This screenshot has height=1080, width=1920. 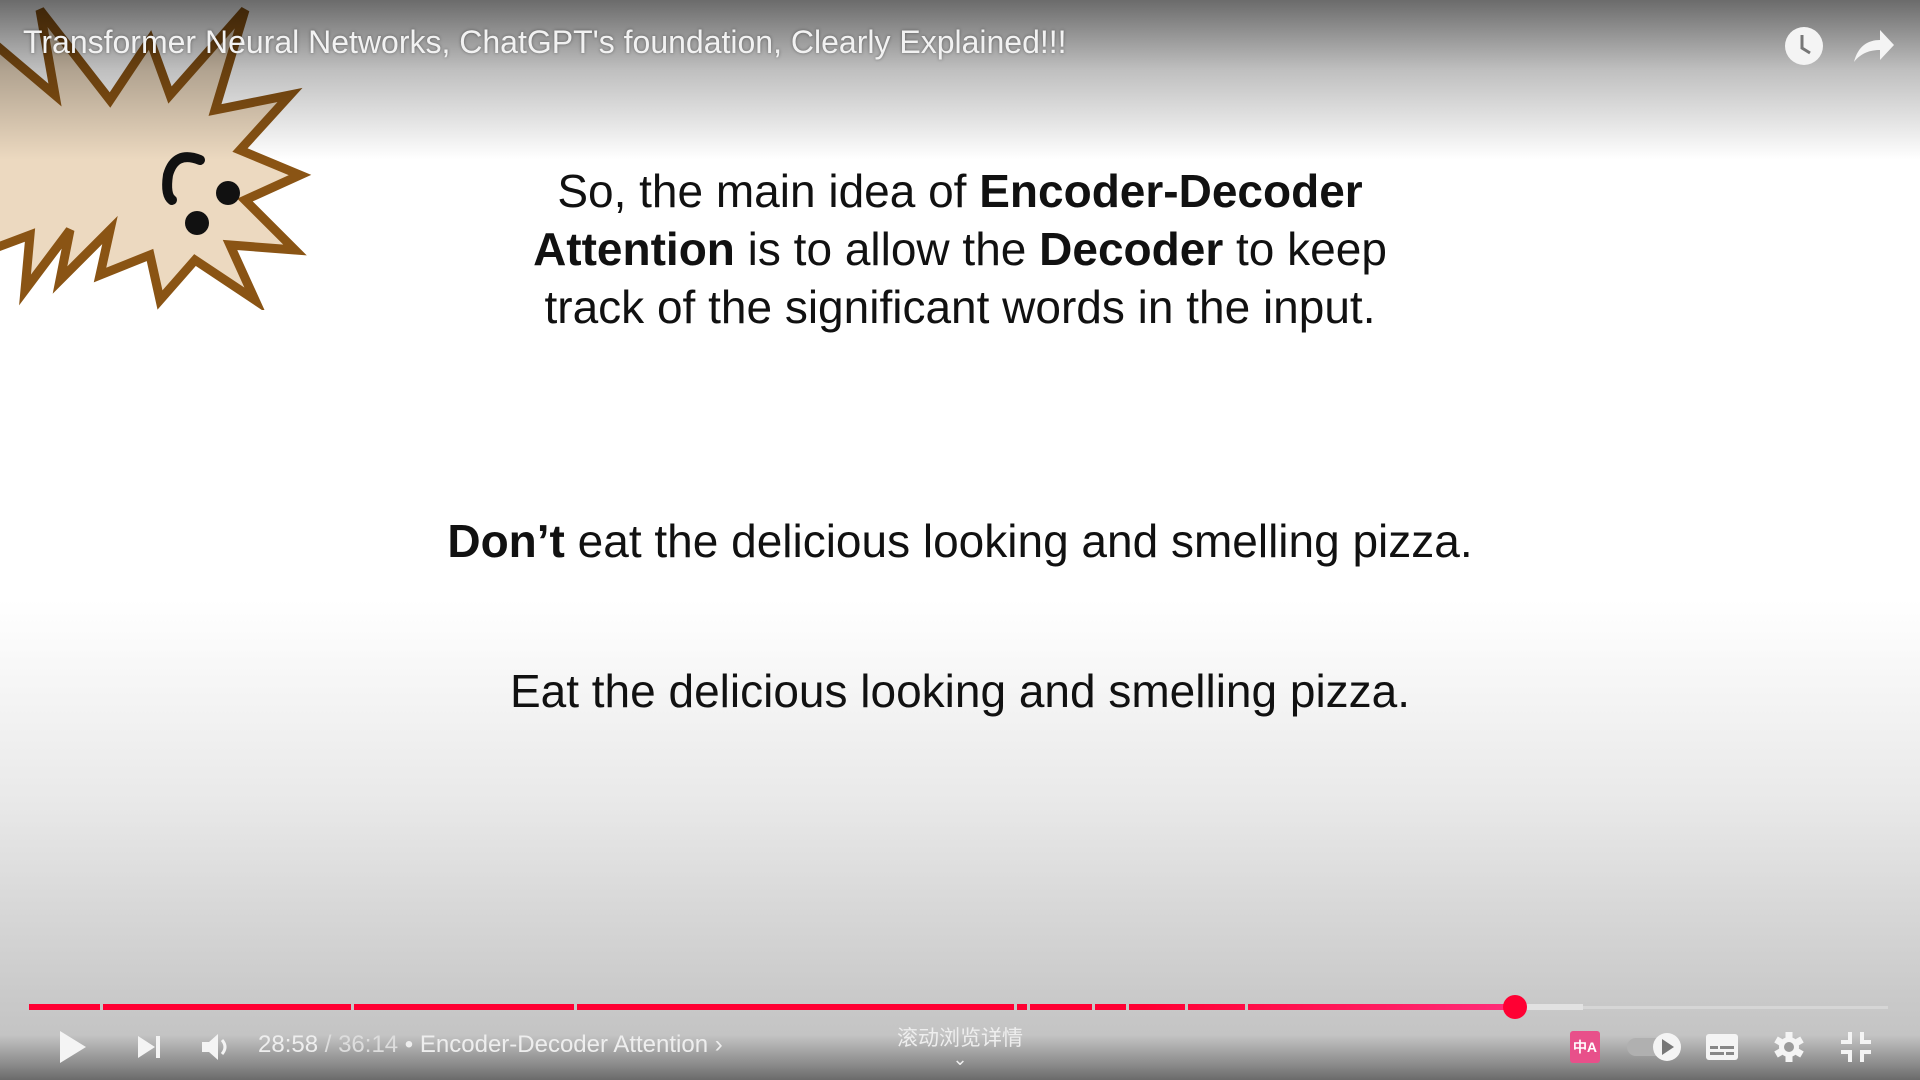 What do you see at coordinates (772, 1007) in the screenshot?
I see `progress-played` at bounding box center [772, 1007].